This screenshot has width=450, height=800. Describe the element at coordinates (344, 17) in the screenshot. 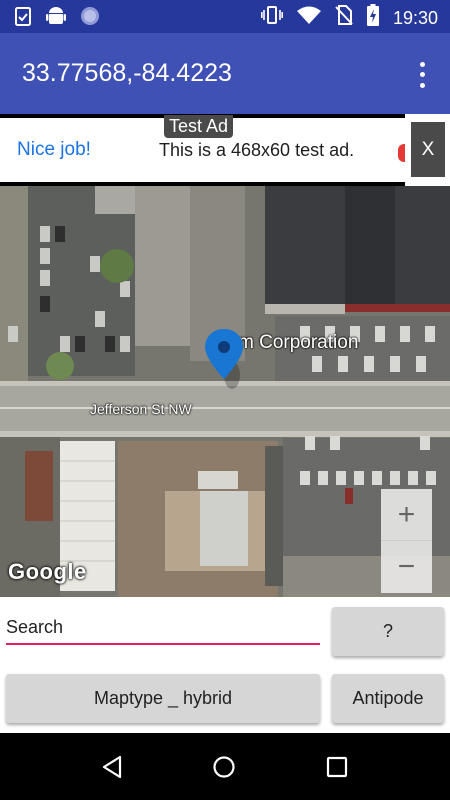

I see `no-sim-icon` at that location.